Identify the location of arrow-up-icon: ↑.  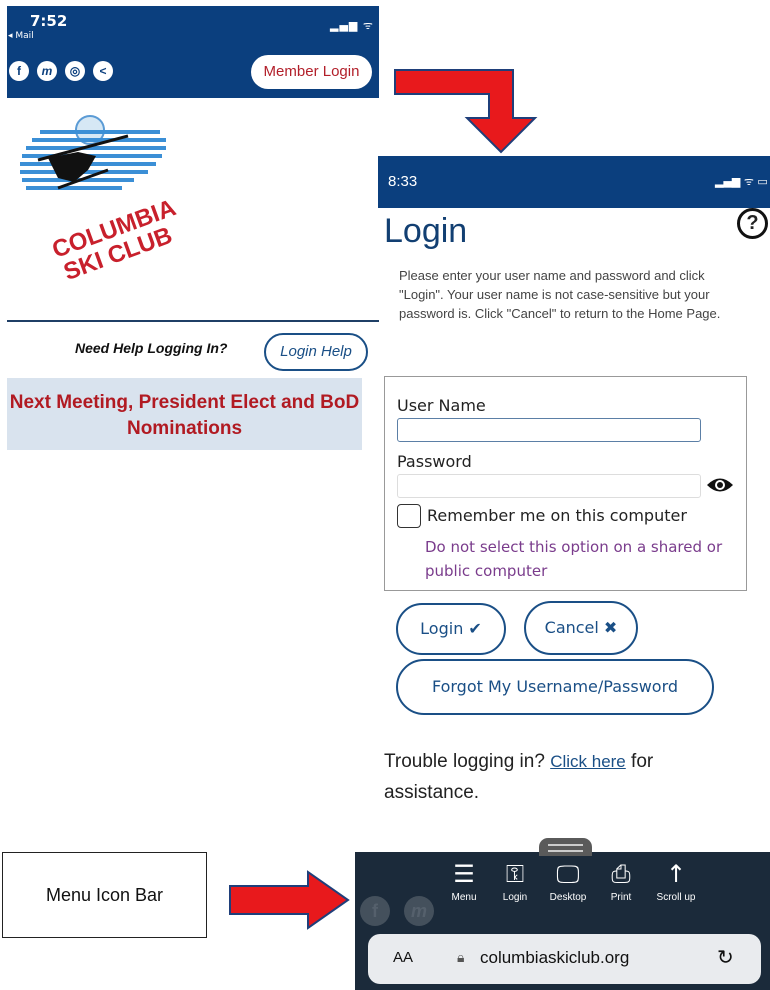
(676, 874).